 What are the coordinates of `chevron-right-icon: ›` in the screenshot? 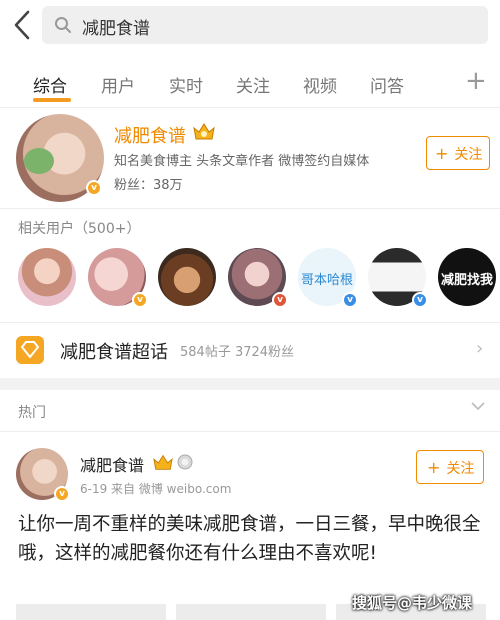 It's located at (480, 348).